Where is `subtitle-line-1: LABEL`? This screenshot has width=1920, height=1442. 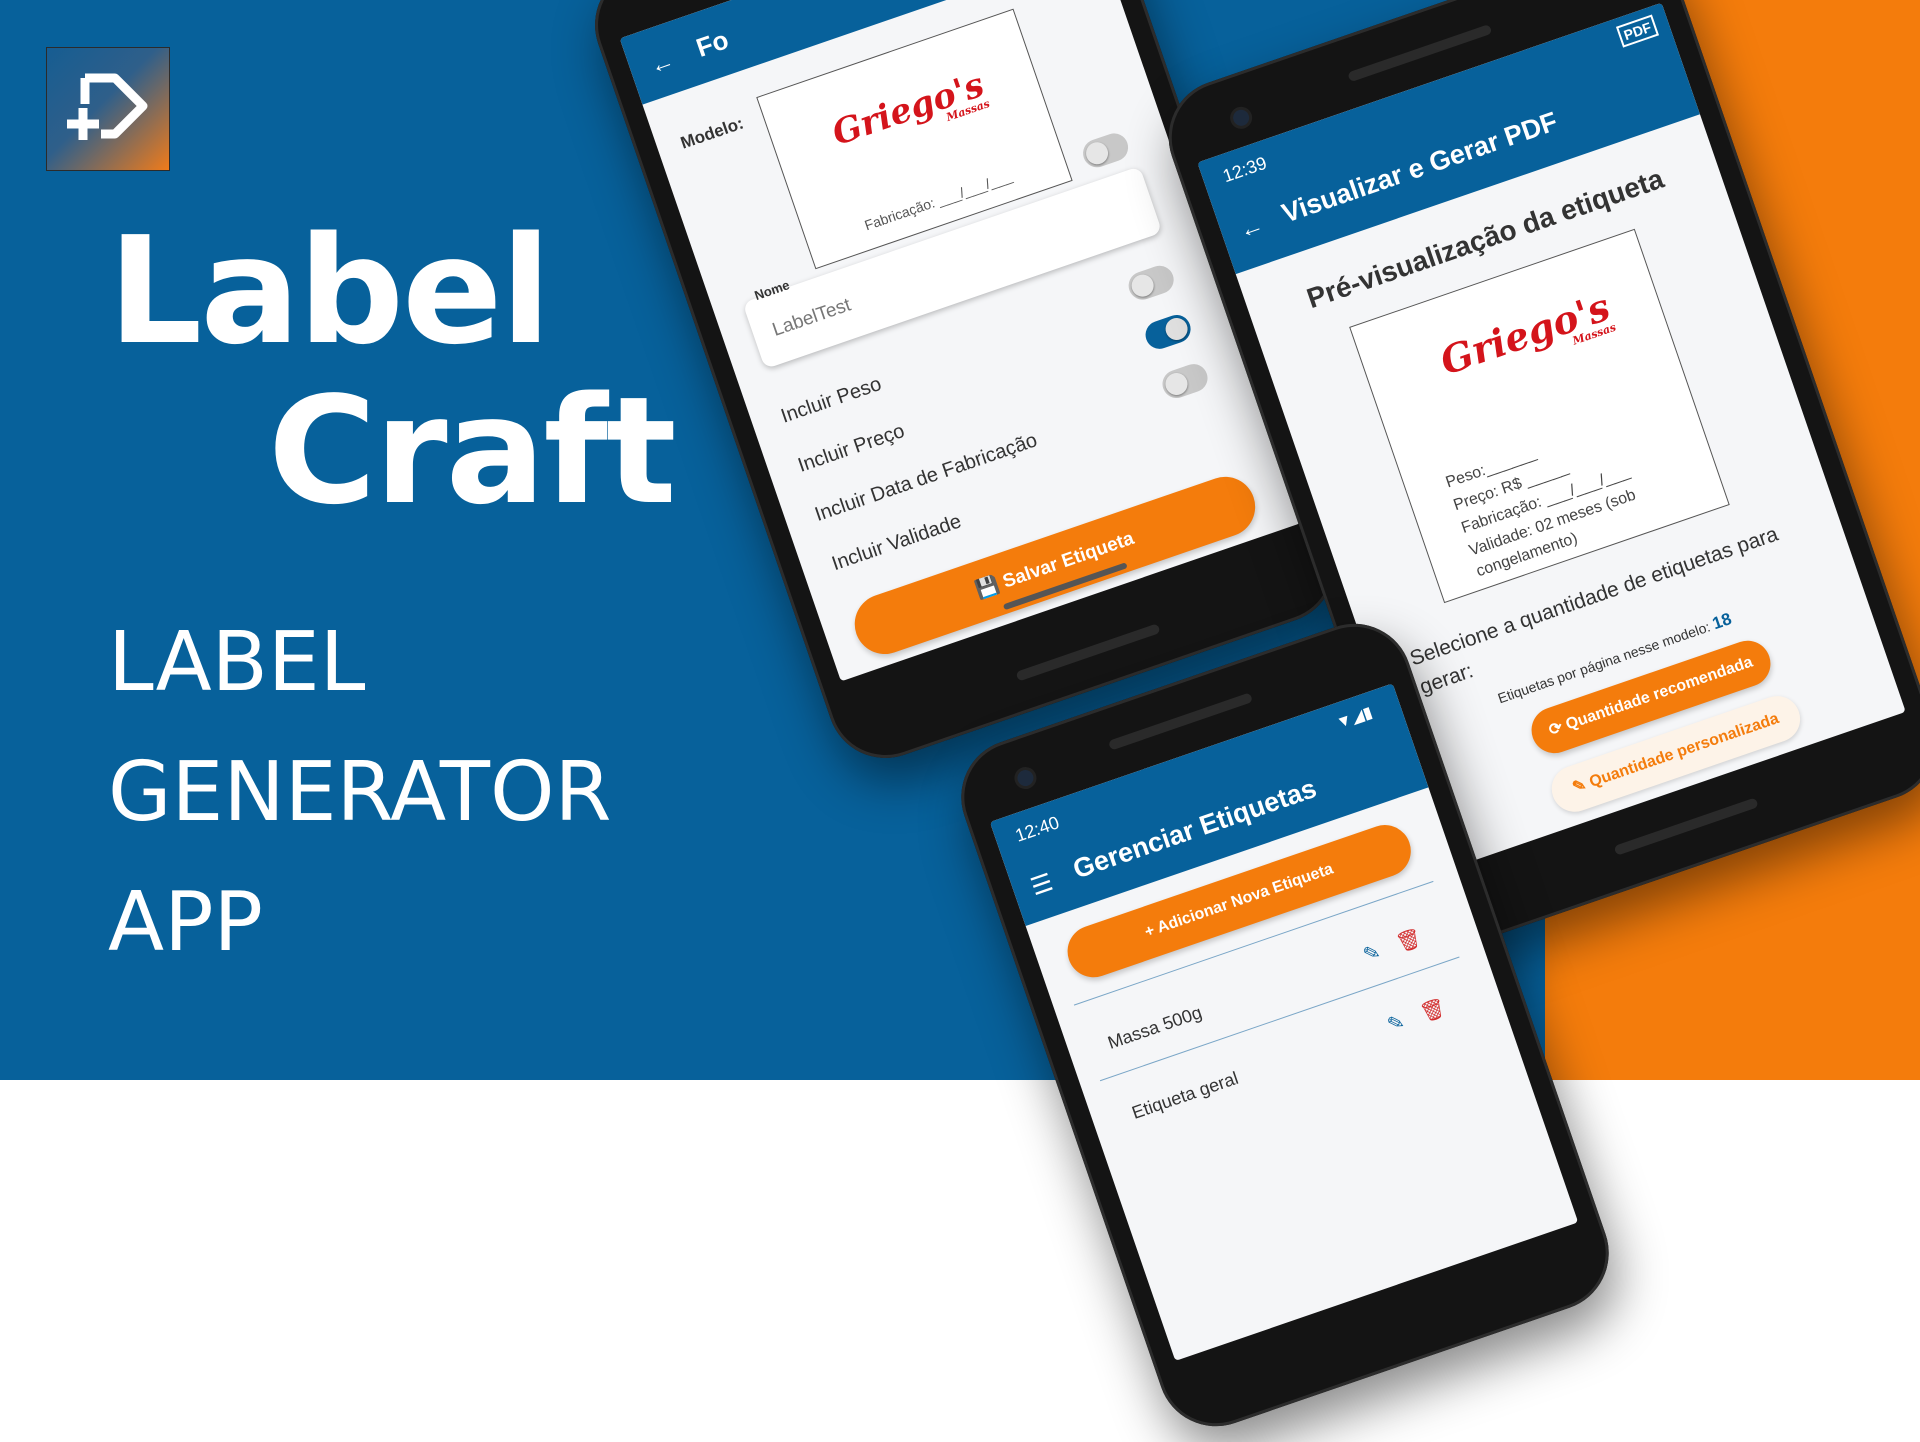 subtitle-line-1: LABEL is located at coordinates (237, 662).